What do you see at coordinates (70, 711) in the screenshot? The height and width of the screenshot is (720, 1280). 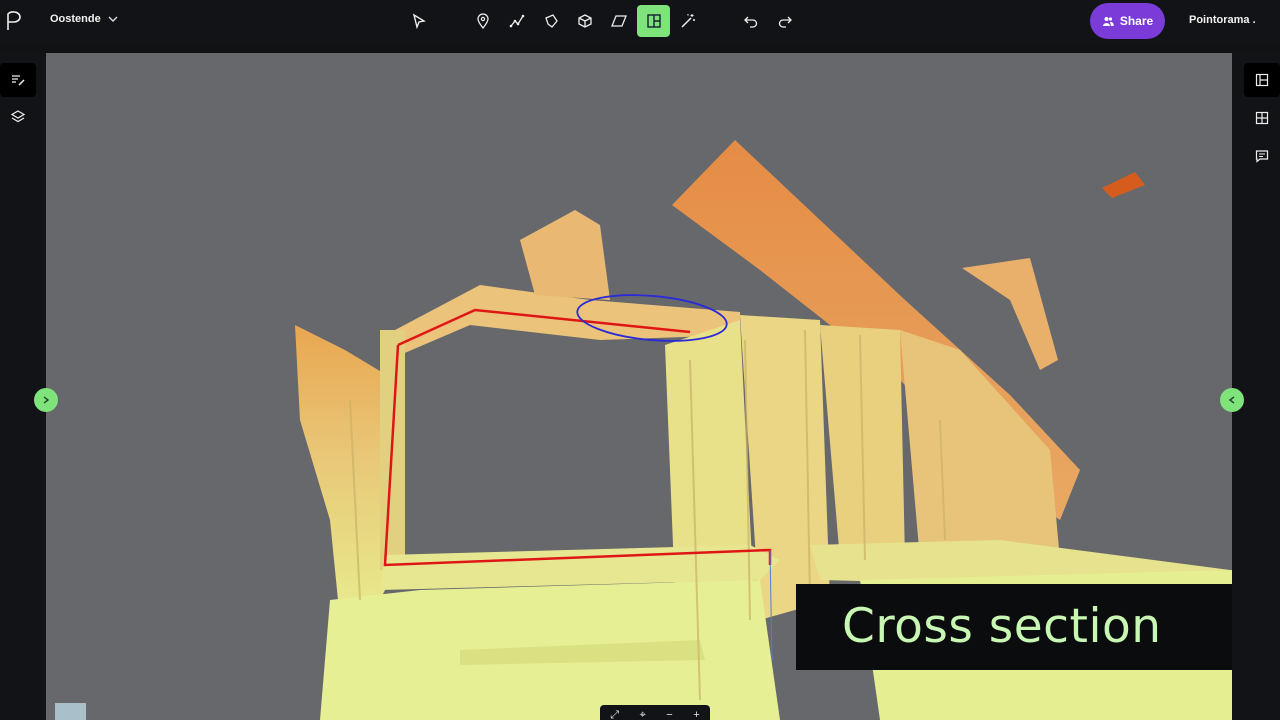 I see `minimap-thumbnail` at bounding box center [70, 711].